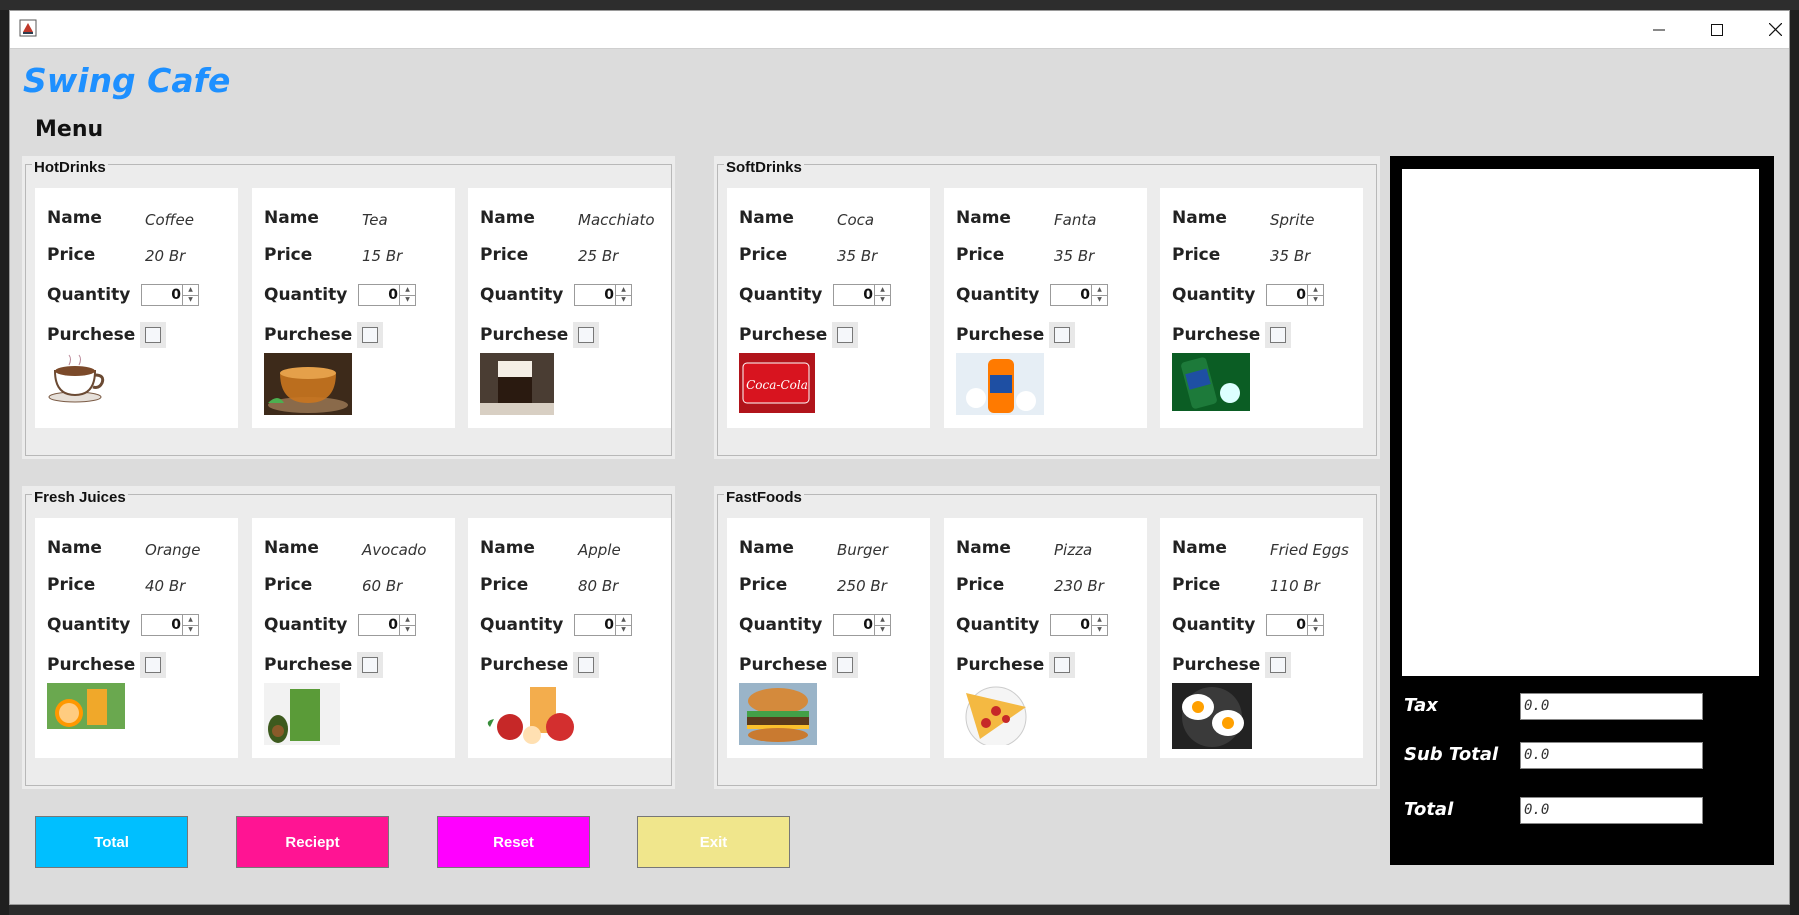  What do you see at coordinates (312, 842) in the screenshot?
I see `receipt-button: Reciept` at bounding box center [312, 842].